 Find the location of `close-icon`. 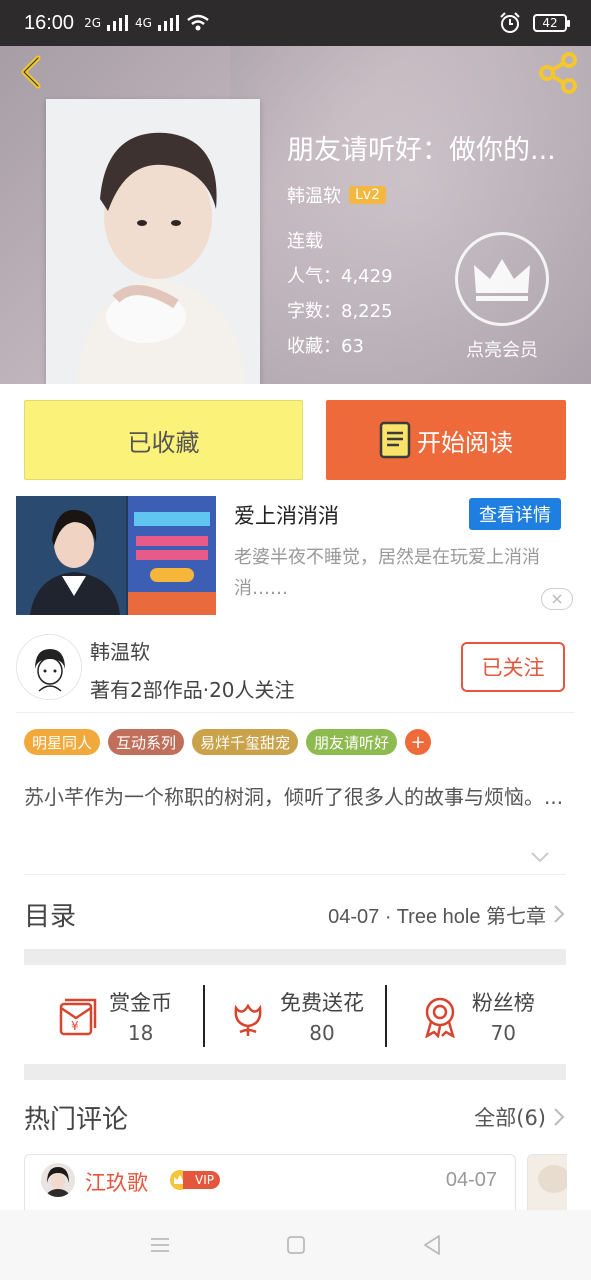

close-icon is located at coordinates (557, 599).